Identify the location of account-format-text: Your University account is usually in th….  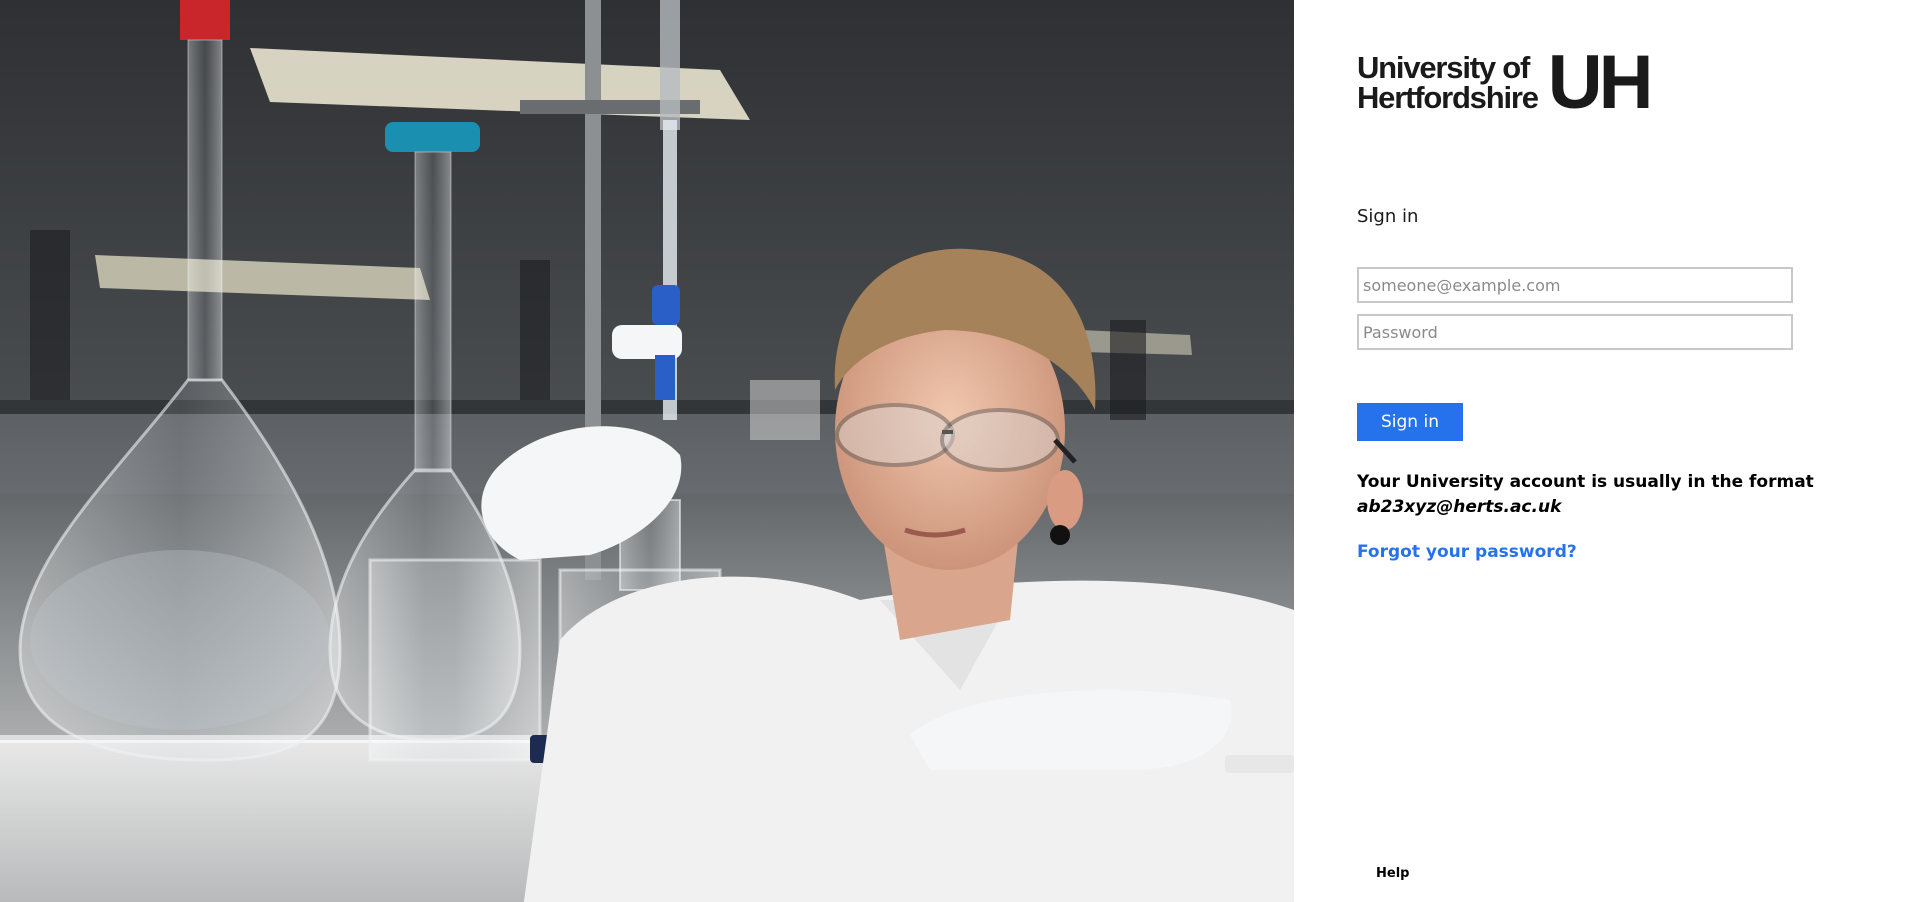
(1585, 482).